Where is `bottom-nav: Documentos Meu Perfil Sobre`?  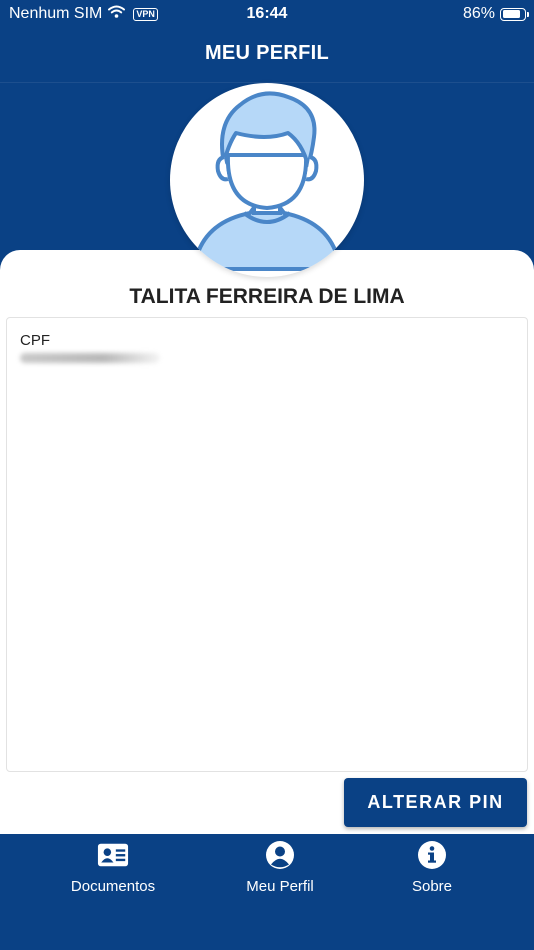 bottom-nav: Documentos Meu Perfil Sobre is located at coordinates (267, 892).